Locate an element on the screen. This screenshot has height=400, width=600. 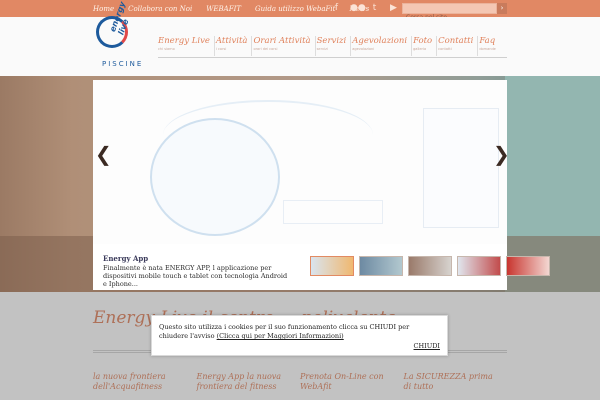
youtube-icon: ▶ is located at coordinates (393, 8).